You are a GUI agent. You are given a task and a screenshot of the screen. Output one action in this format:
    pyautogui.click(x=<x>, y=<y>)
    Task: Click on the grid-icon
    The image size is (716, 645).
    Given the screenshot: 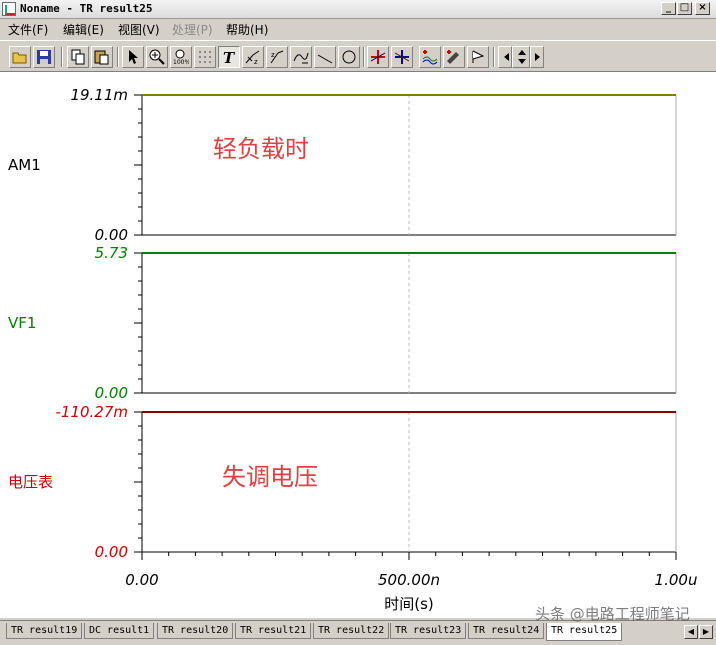 What is the action you would take?
    pyautogui.click(x=205, y=57)
    